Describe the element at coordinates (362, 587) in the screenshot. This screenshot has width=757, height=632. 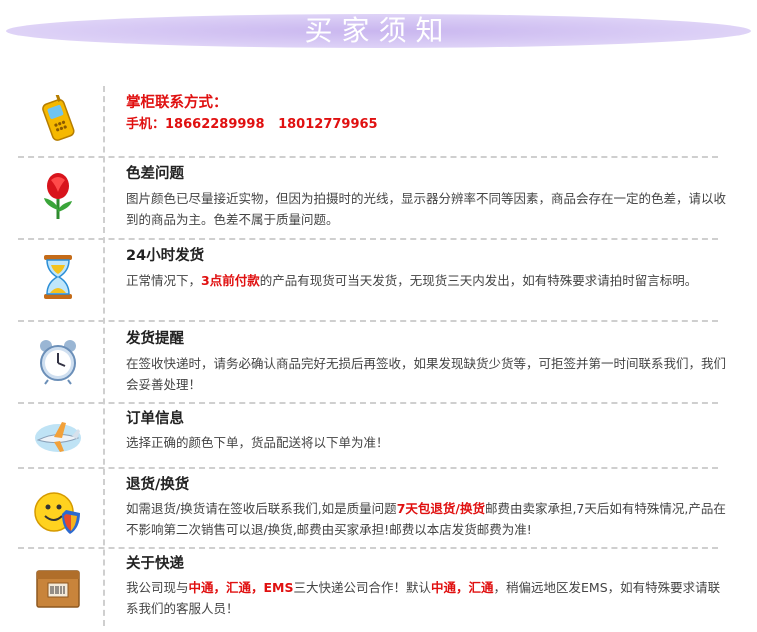
I see `express-body-text: 三大快递公司合作！默认` at that location.